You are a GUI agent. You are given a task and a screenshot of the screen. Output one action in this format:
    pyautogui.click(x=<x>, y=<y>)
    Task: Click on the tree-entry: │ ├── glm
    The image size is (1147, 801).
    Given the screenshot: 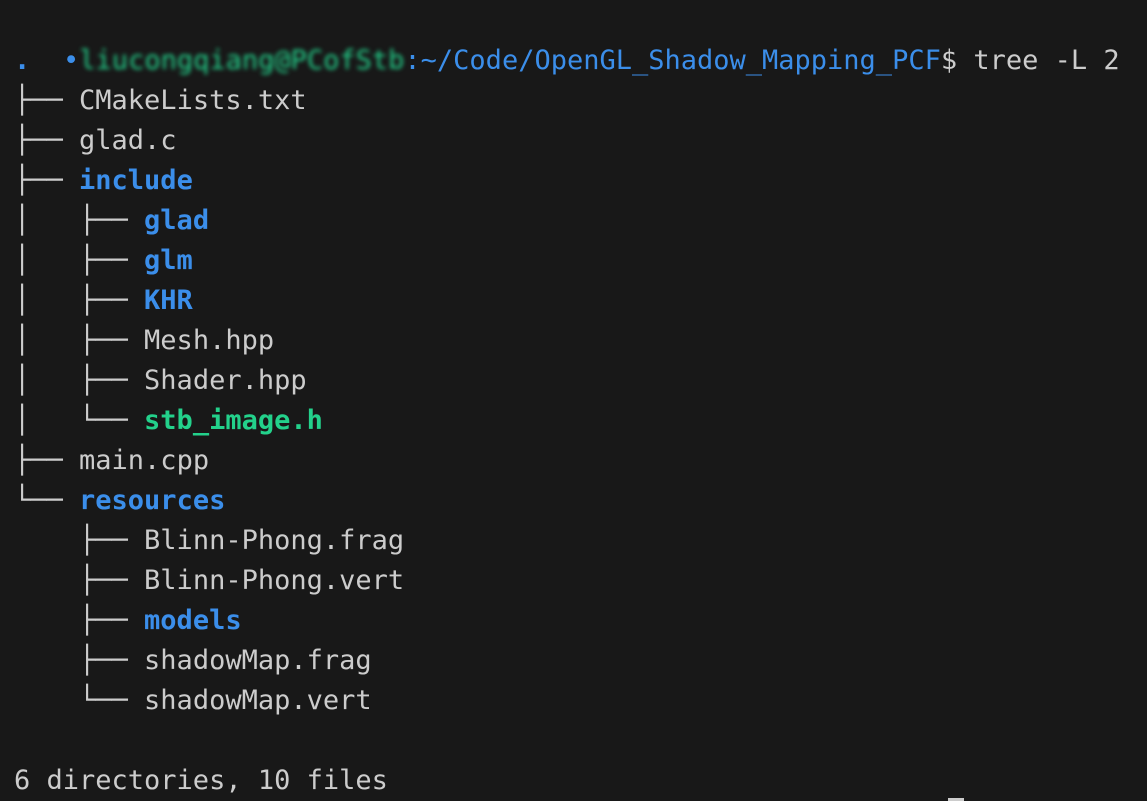 What is the action you would take?
    pyautogui.click(x=103, y=261)
    